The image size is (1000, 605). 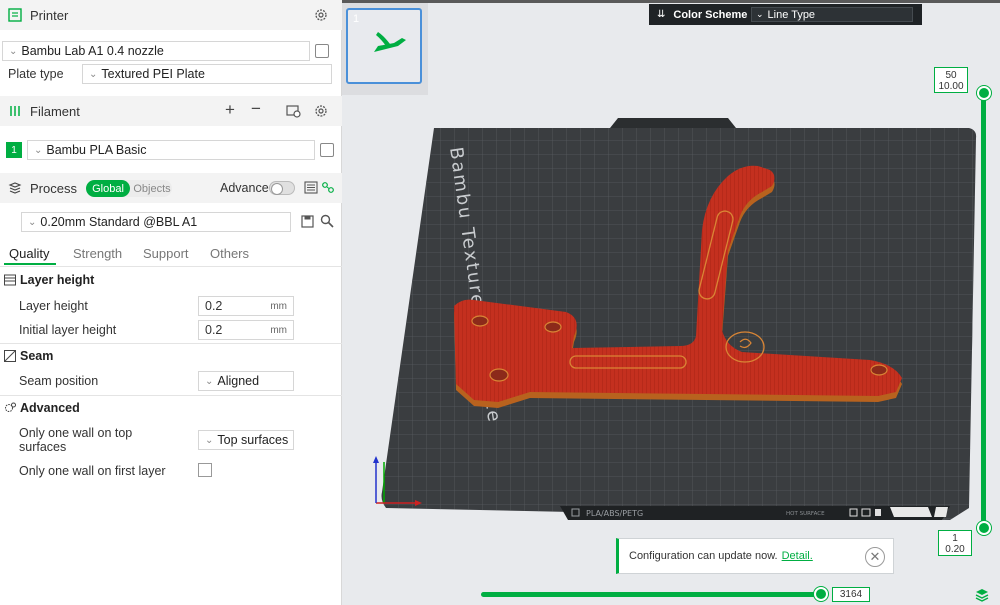 What do you see at coordinates (53, 188) in the screenshot?
I see `process-title: Process` at bounding box center [53, 188].